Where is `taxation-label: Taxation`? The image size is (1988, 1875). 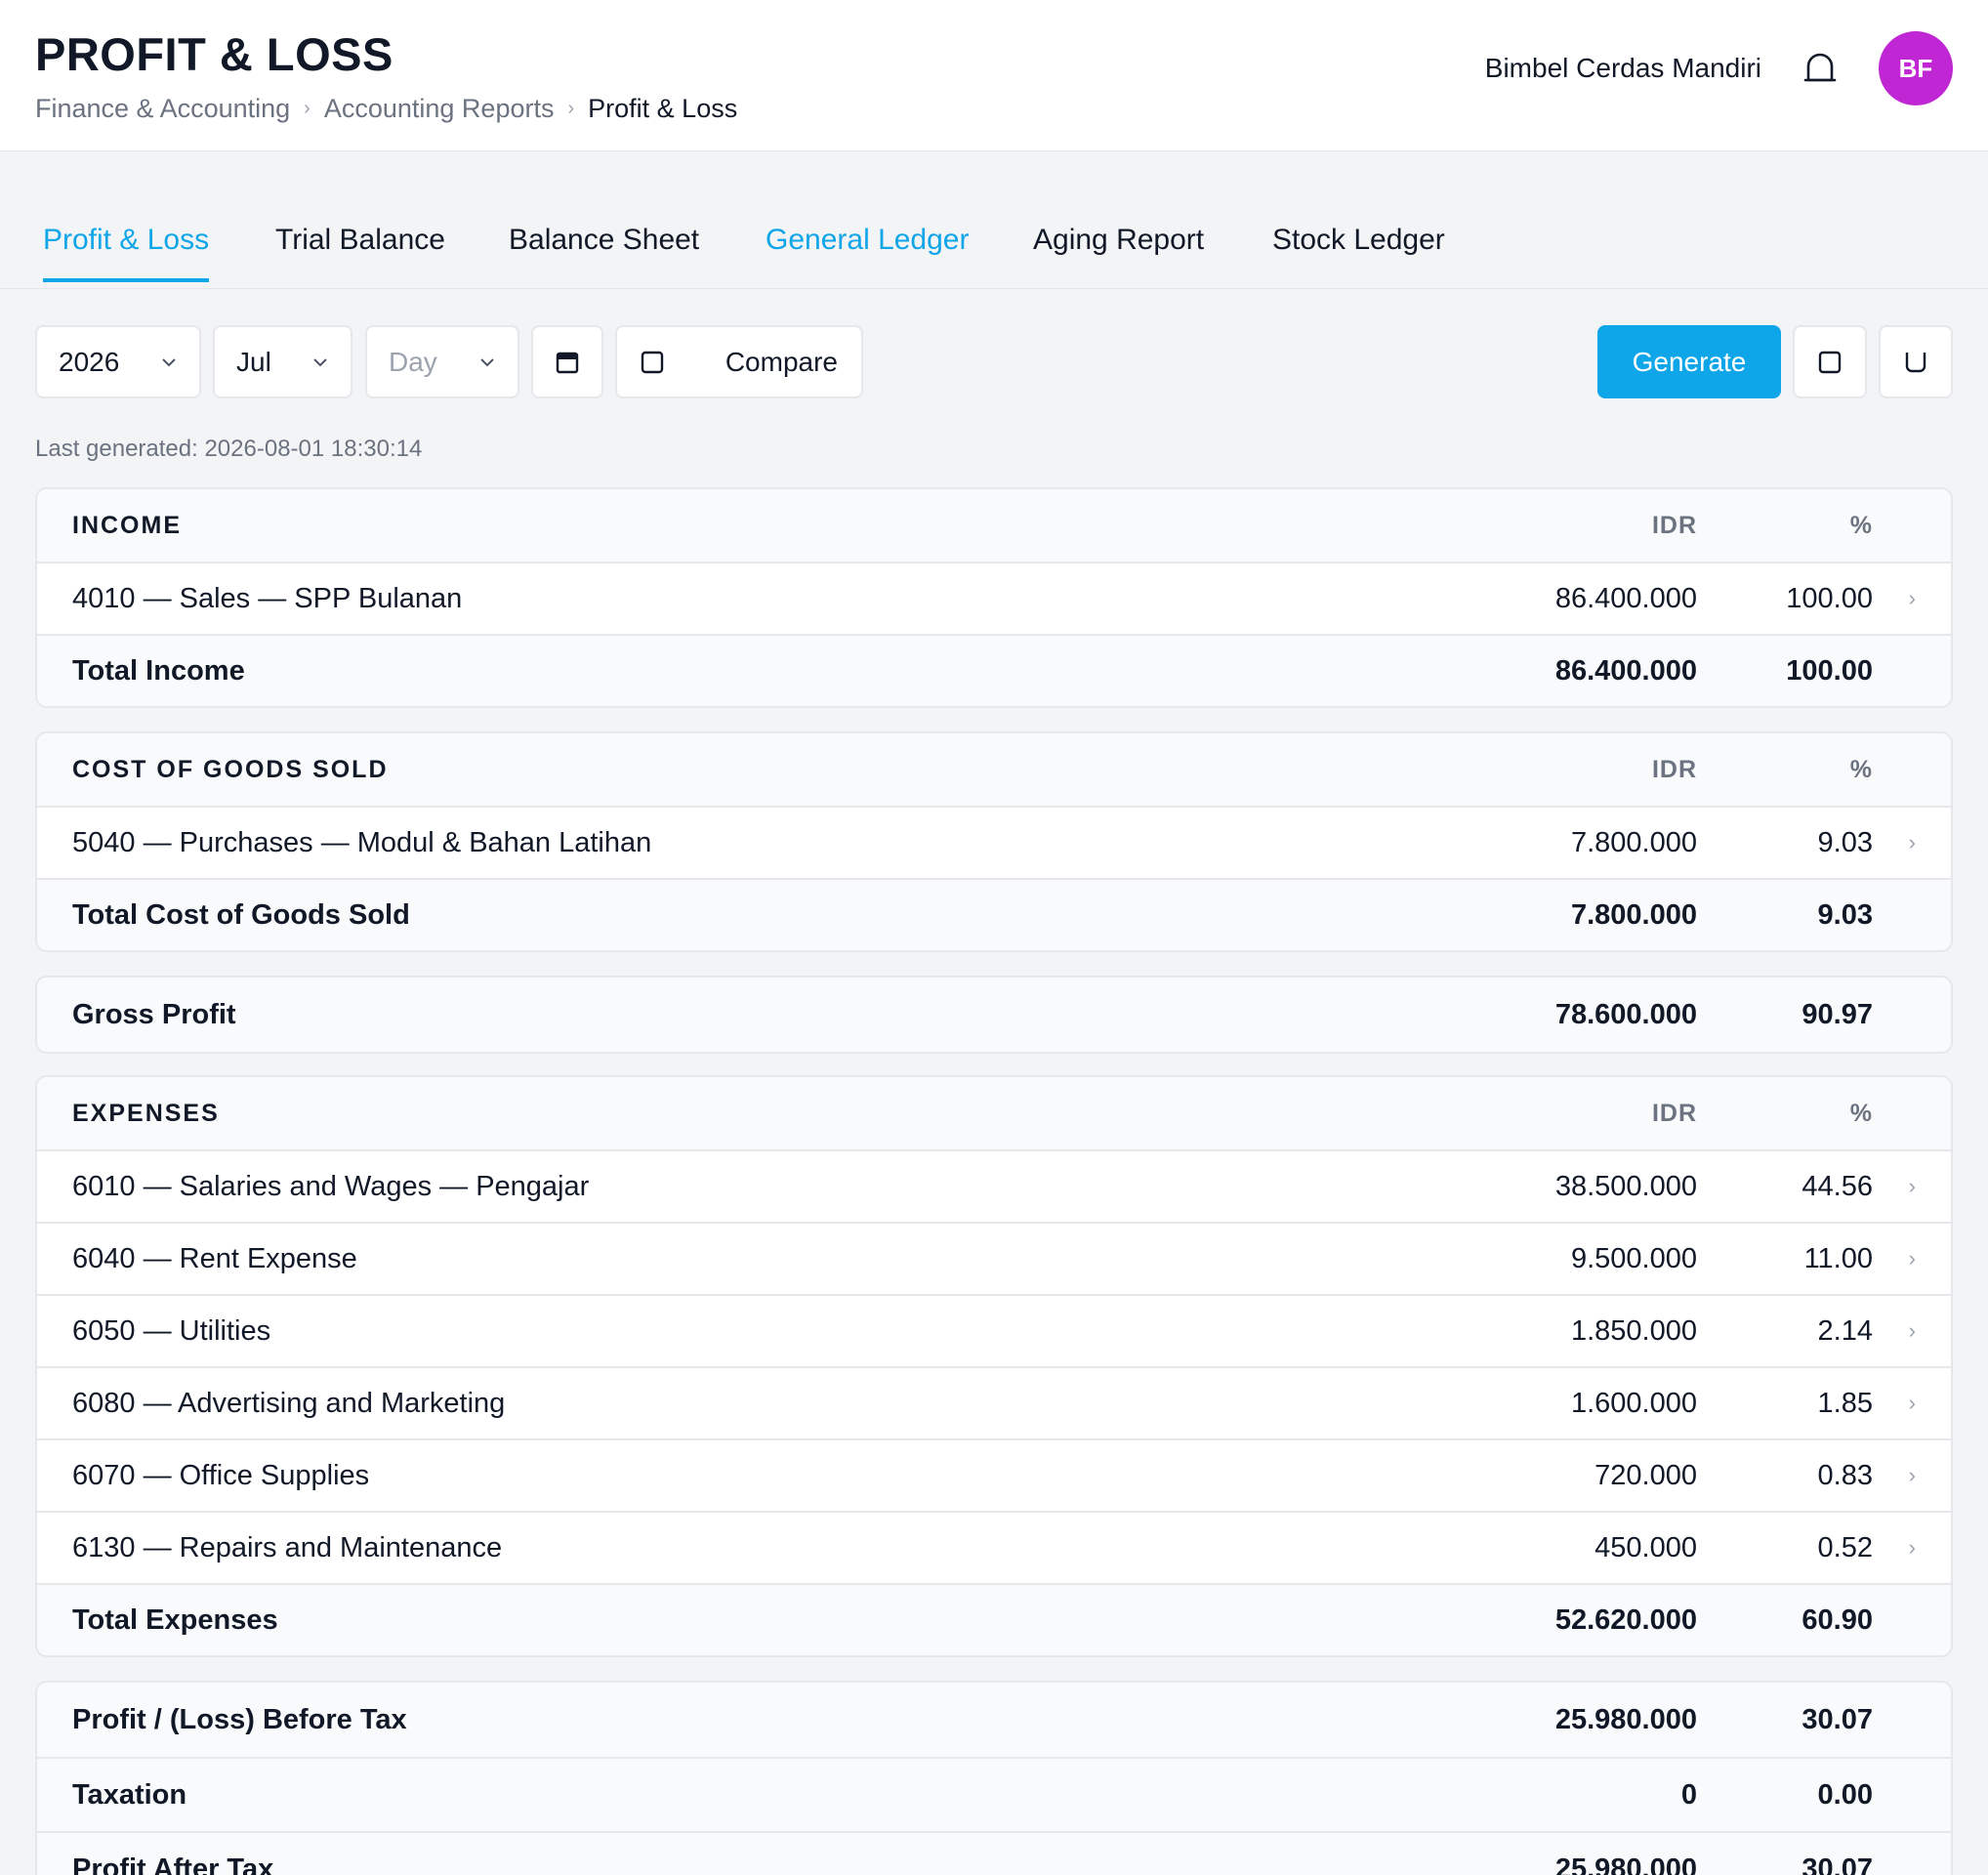 taxation-label: Taxation is located at coordinates (129, 1794).